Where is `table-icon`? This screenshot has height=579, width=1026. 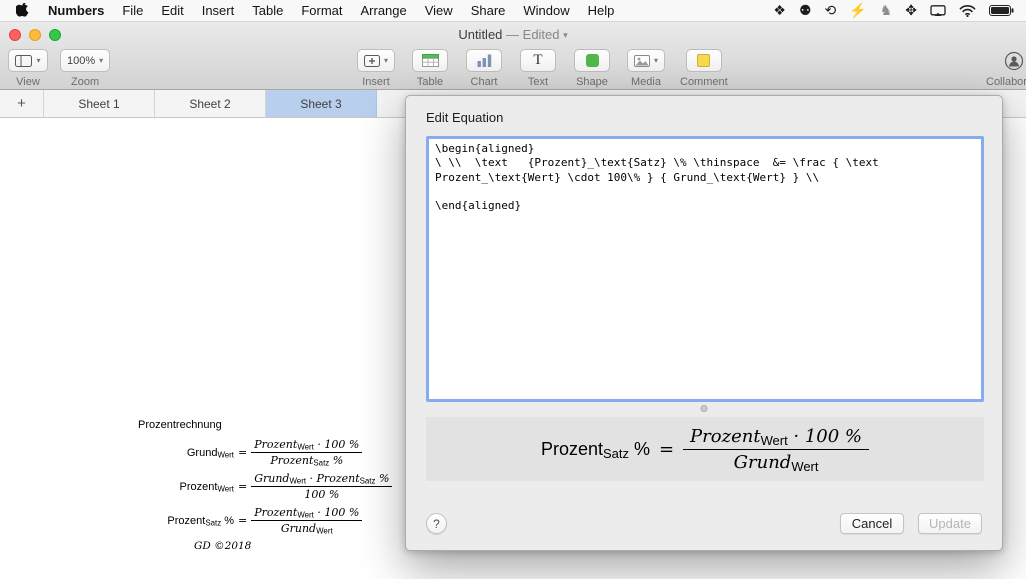 table-icon is located at coordinates (430, 60).